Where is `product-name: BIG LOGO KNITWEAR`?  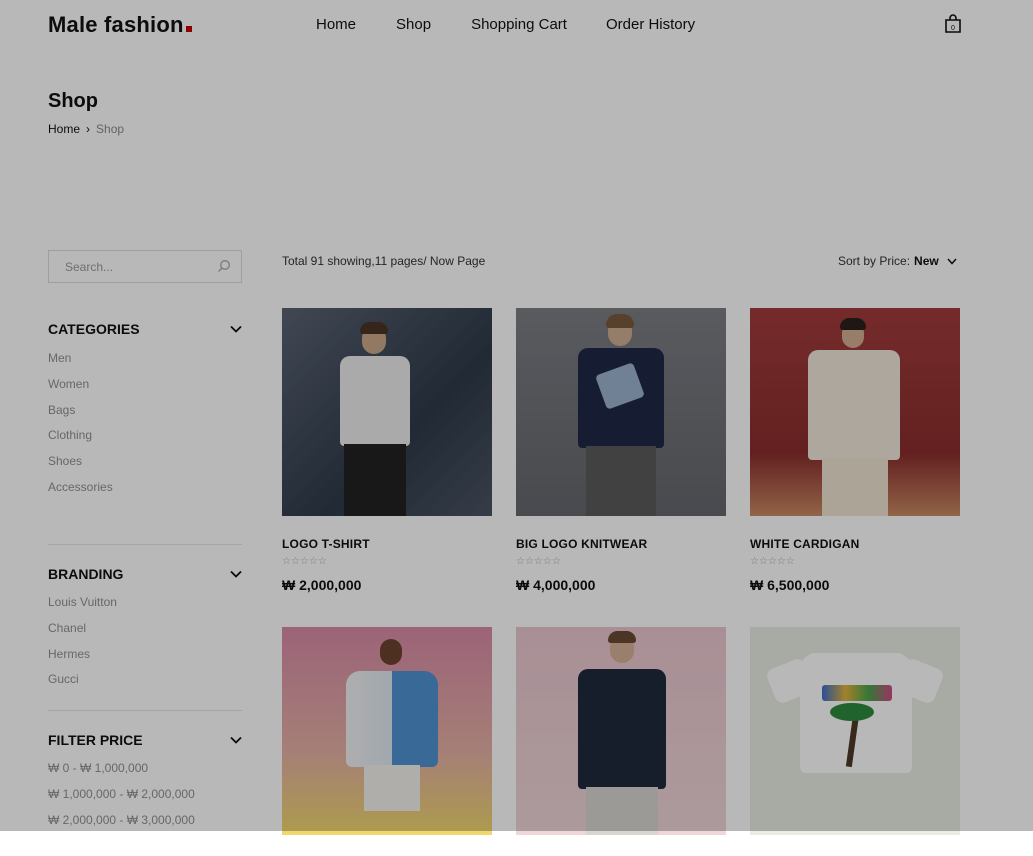 product-name: BIG LOGO KNITWEAR is located at coordinates (621, 544).